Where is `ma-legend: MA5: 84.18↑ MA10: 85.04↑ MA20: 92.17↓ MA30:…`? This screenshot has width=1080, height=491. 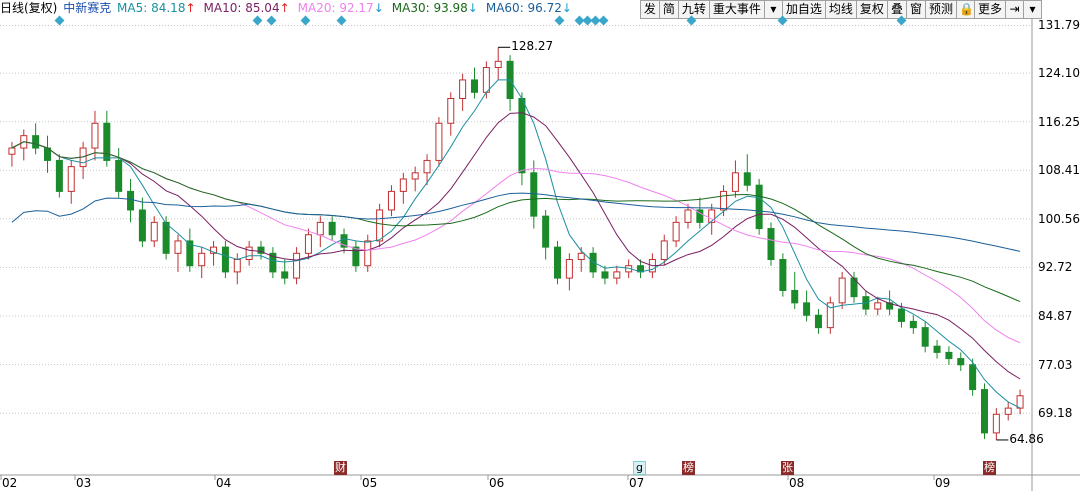 ma-legend: MA5: 84.18↑ MA10: 85.04↑ MA20: 92.17↓ MA30:… is located at coordinates (348, 8).